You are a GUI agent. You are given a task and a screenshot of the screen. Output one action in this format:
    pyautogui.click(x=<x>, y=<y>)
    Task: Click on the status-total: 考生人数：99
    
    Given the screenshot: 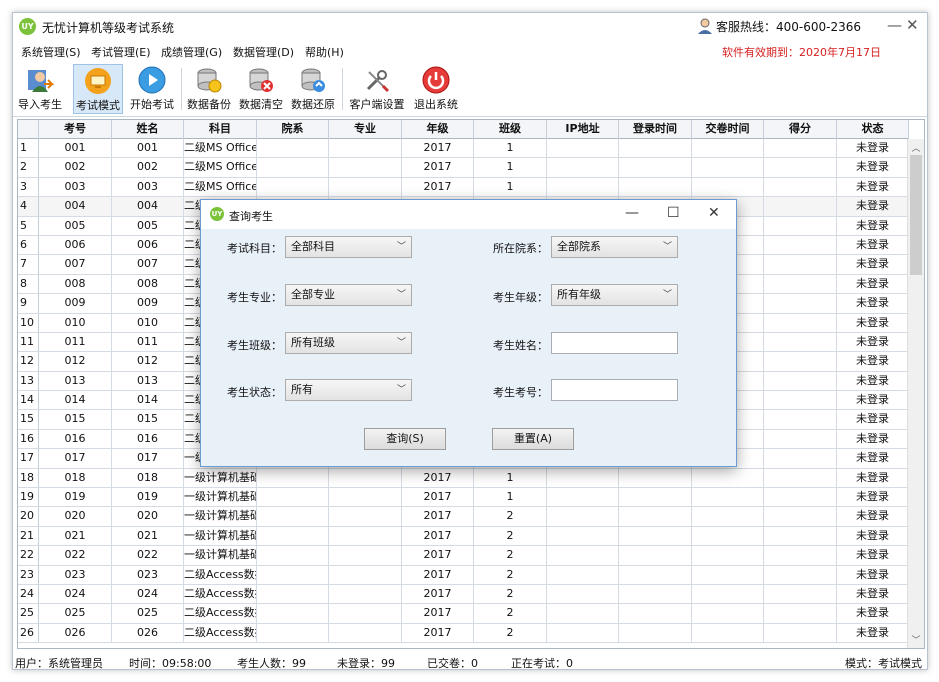 What is the action you would take?
    pyautogui.click(x=271, y=663)
    